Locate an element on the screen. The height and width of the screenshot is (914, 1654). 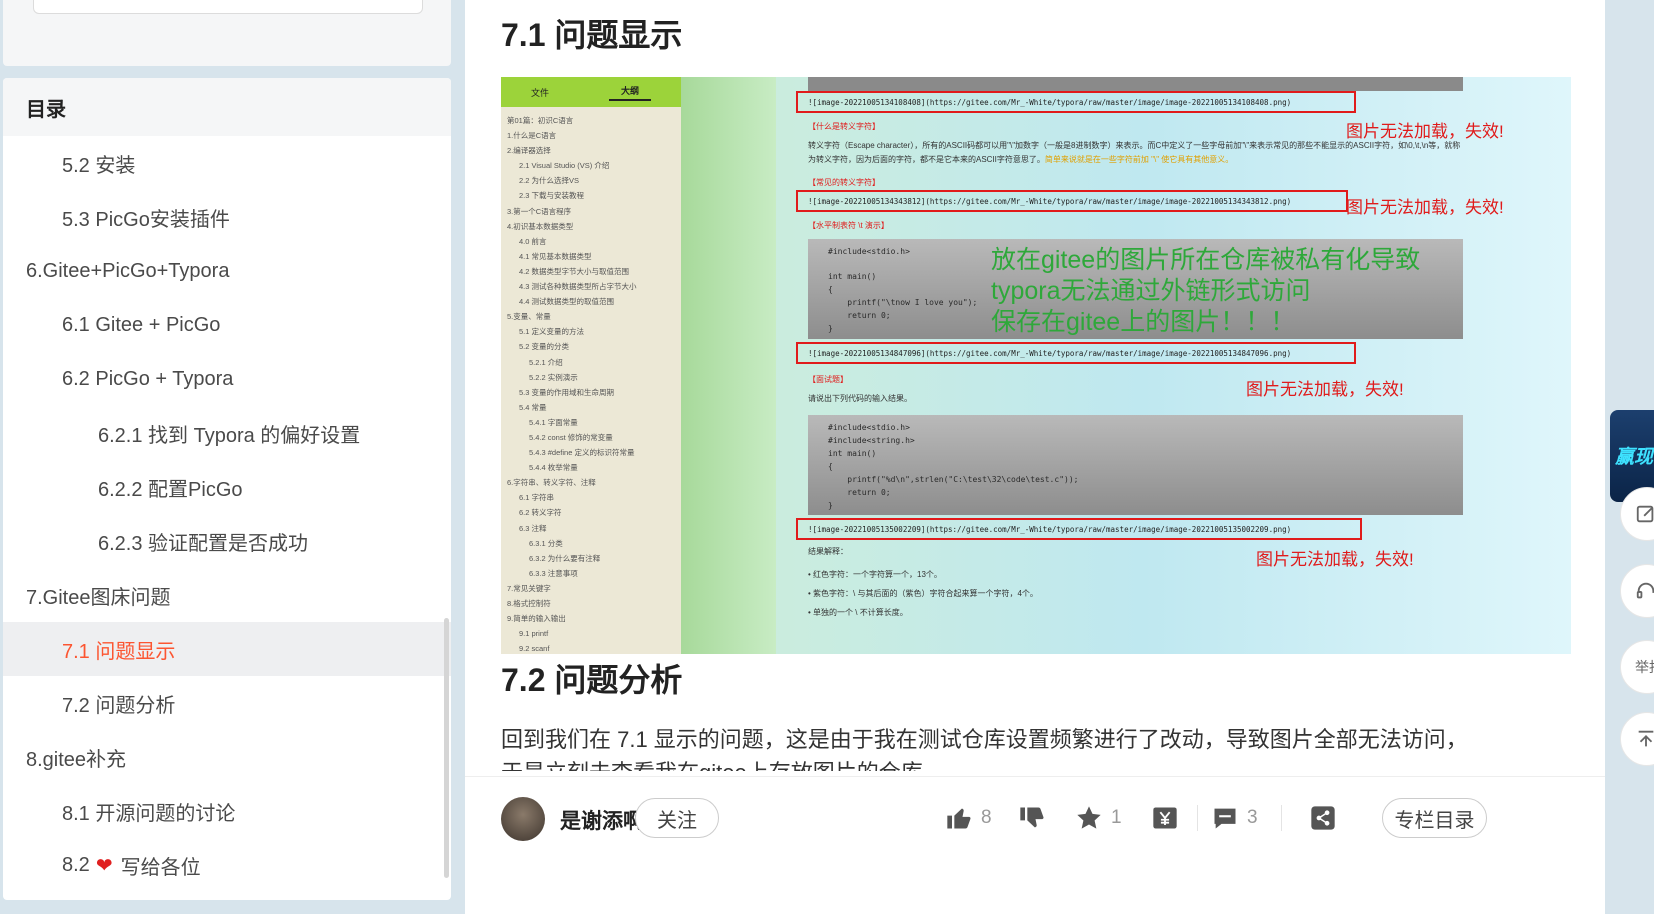
favorite-count: 1 is located at coordinates (1116, 817).